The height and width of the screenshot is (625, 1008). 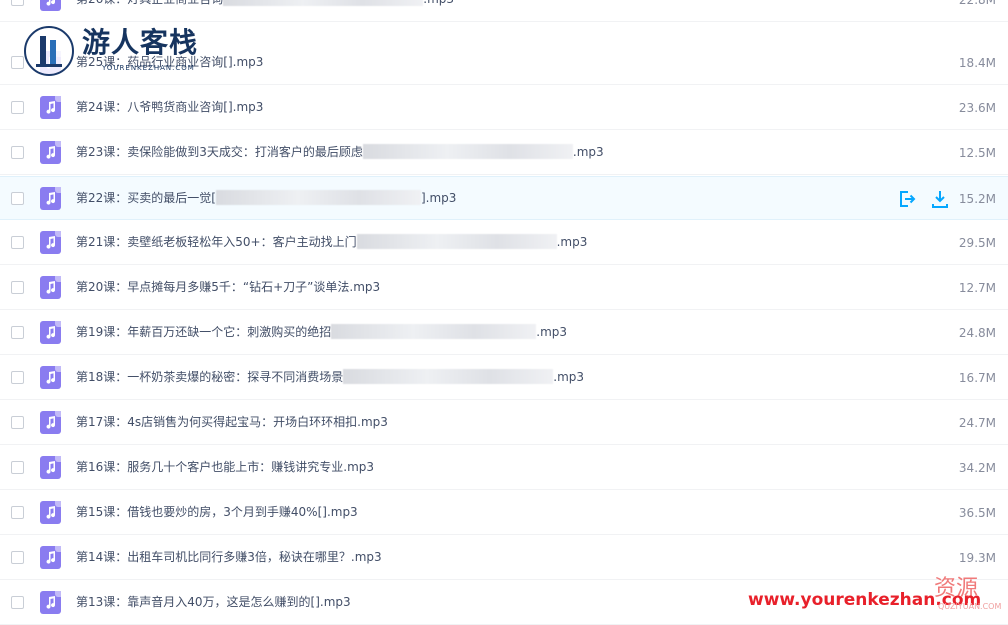 I want to click on file-row: 第22课：买卖的最后一觉[ ].mp3 15.2M, so click(x=504, y=198).